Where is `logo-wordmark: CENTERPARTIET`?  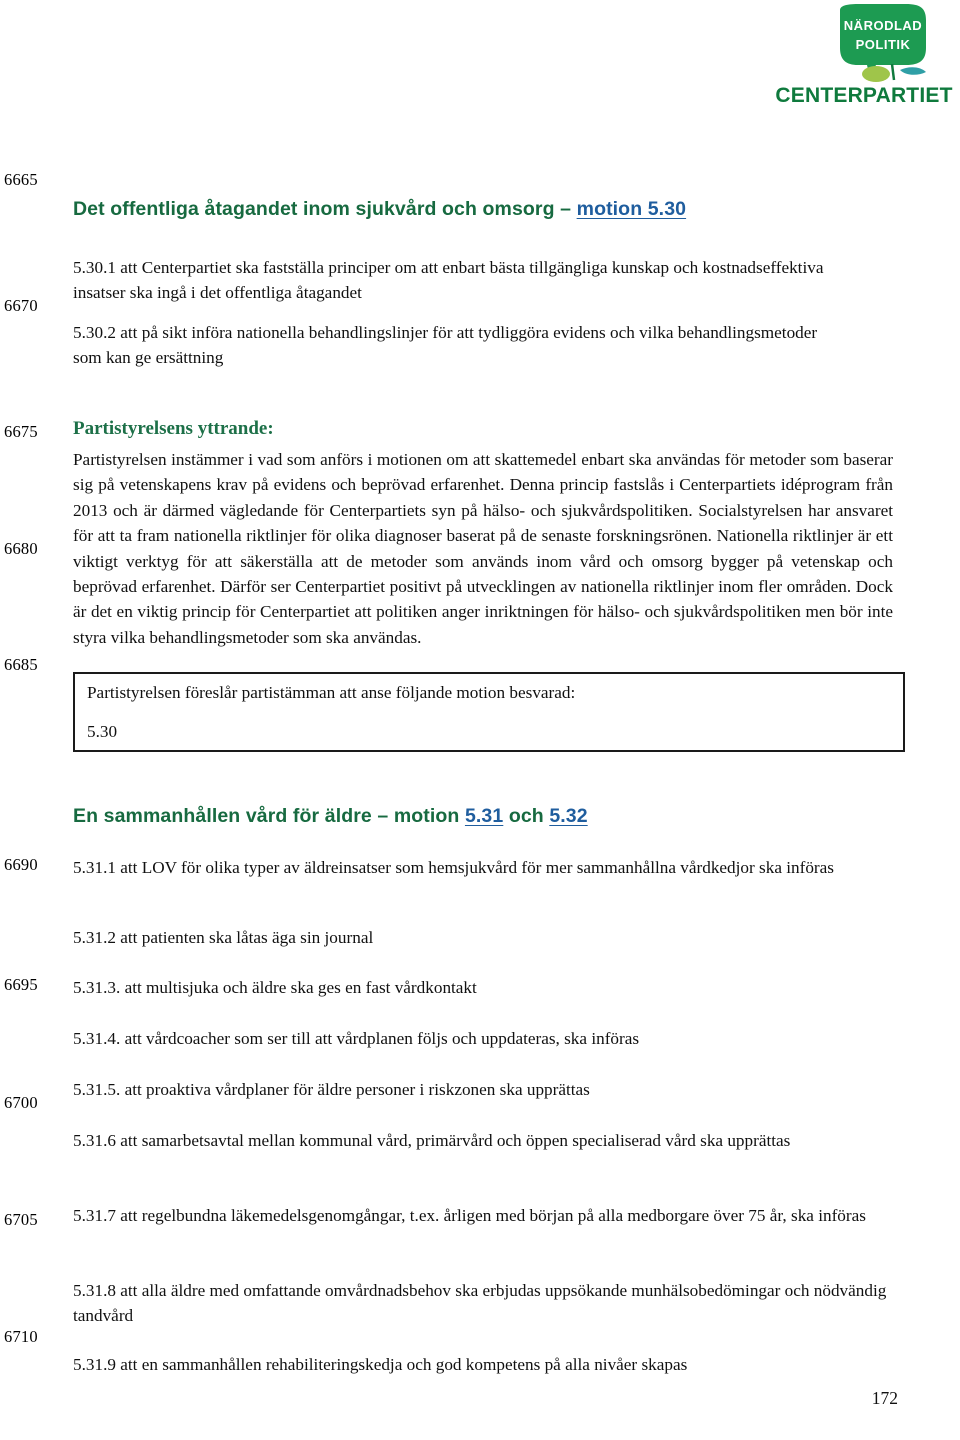 logo-wordmark: CENTERPARTIET is located at coordinates (863, 95).